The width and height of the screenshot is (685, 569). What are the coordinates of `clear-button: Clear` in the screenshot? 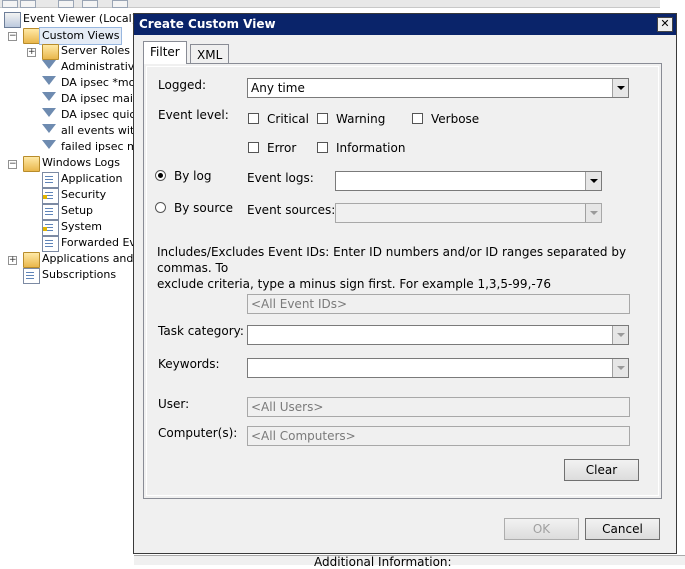 It's located at (601, 470).